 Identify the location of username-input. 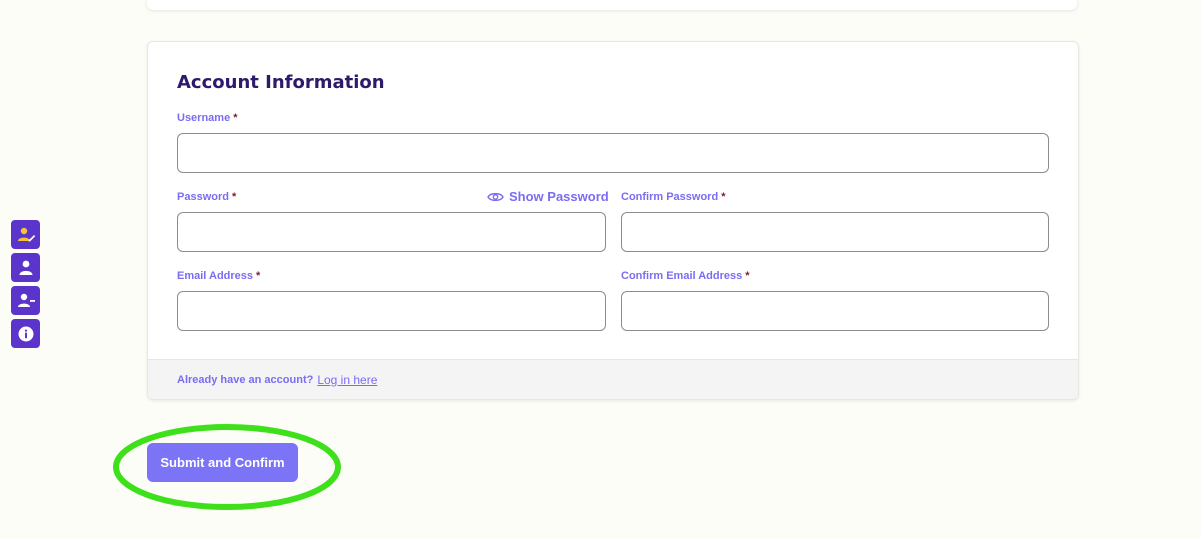
(613, 153).